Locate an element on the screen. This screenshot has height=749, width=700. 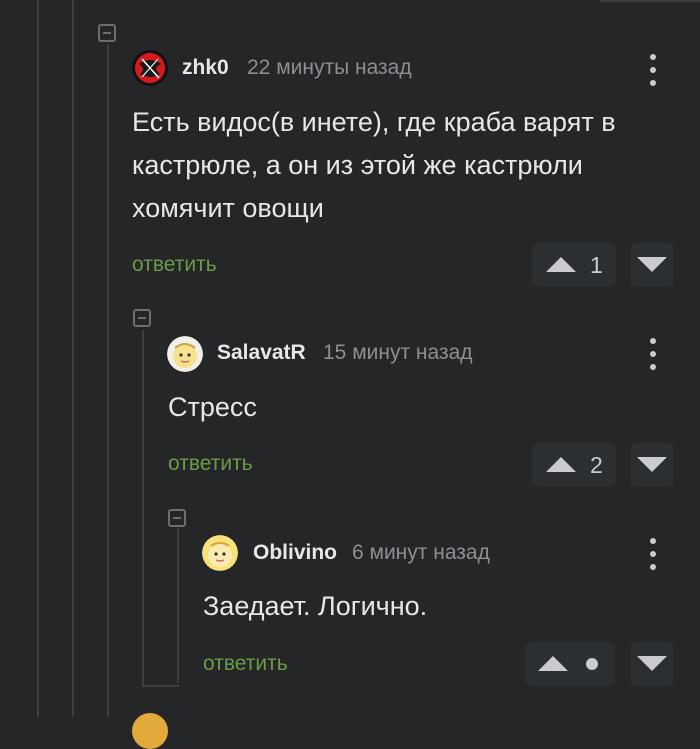
comment-time: 15 минут назад is located at coordinates (398, 352).